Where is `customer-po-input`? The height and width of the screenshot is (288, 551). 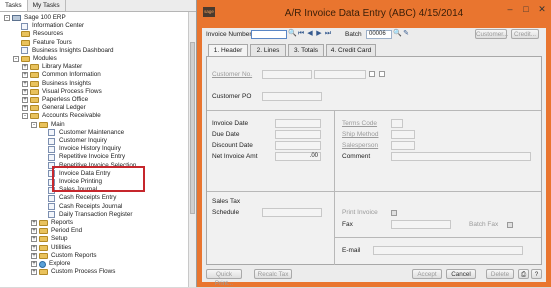
customer-po-input is located at coordinates (292, 96).